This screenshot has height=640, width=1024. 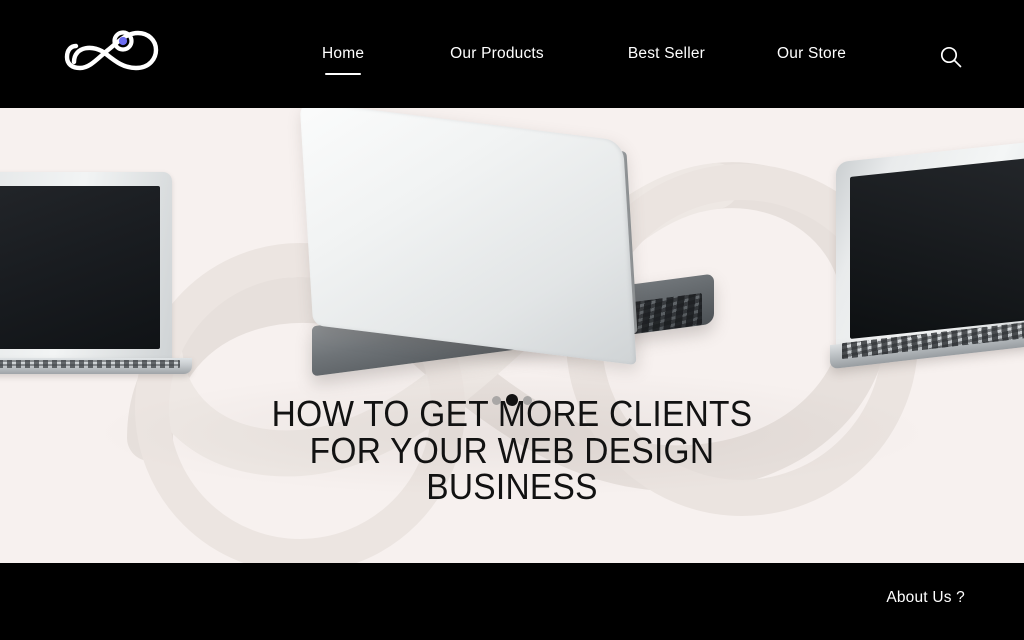 I want to click on nav-label: Home, so click(x=343, y=53).